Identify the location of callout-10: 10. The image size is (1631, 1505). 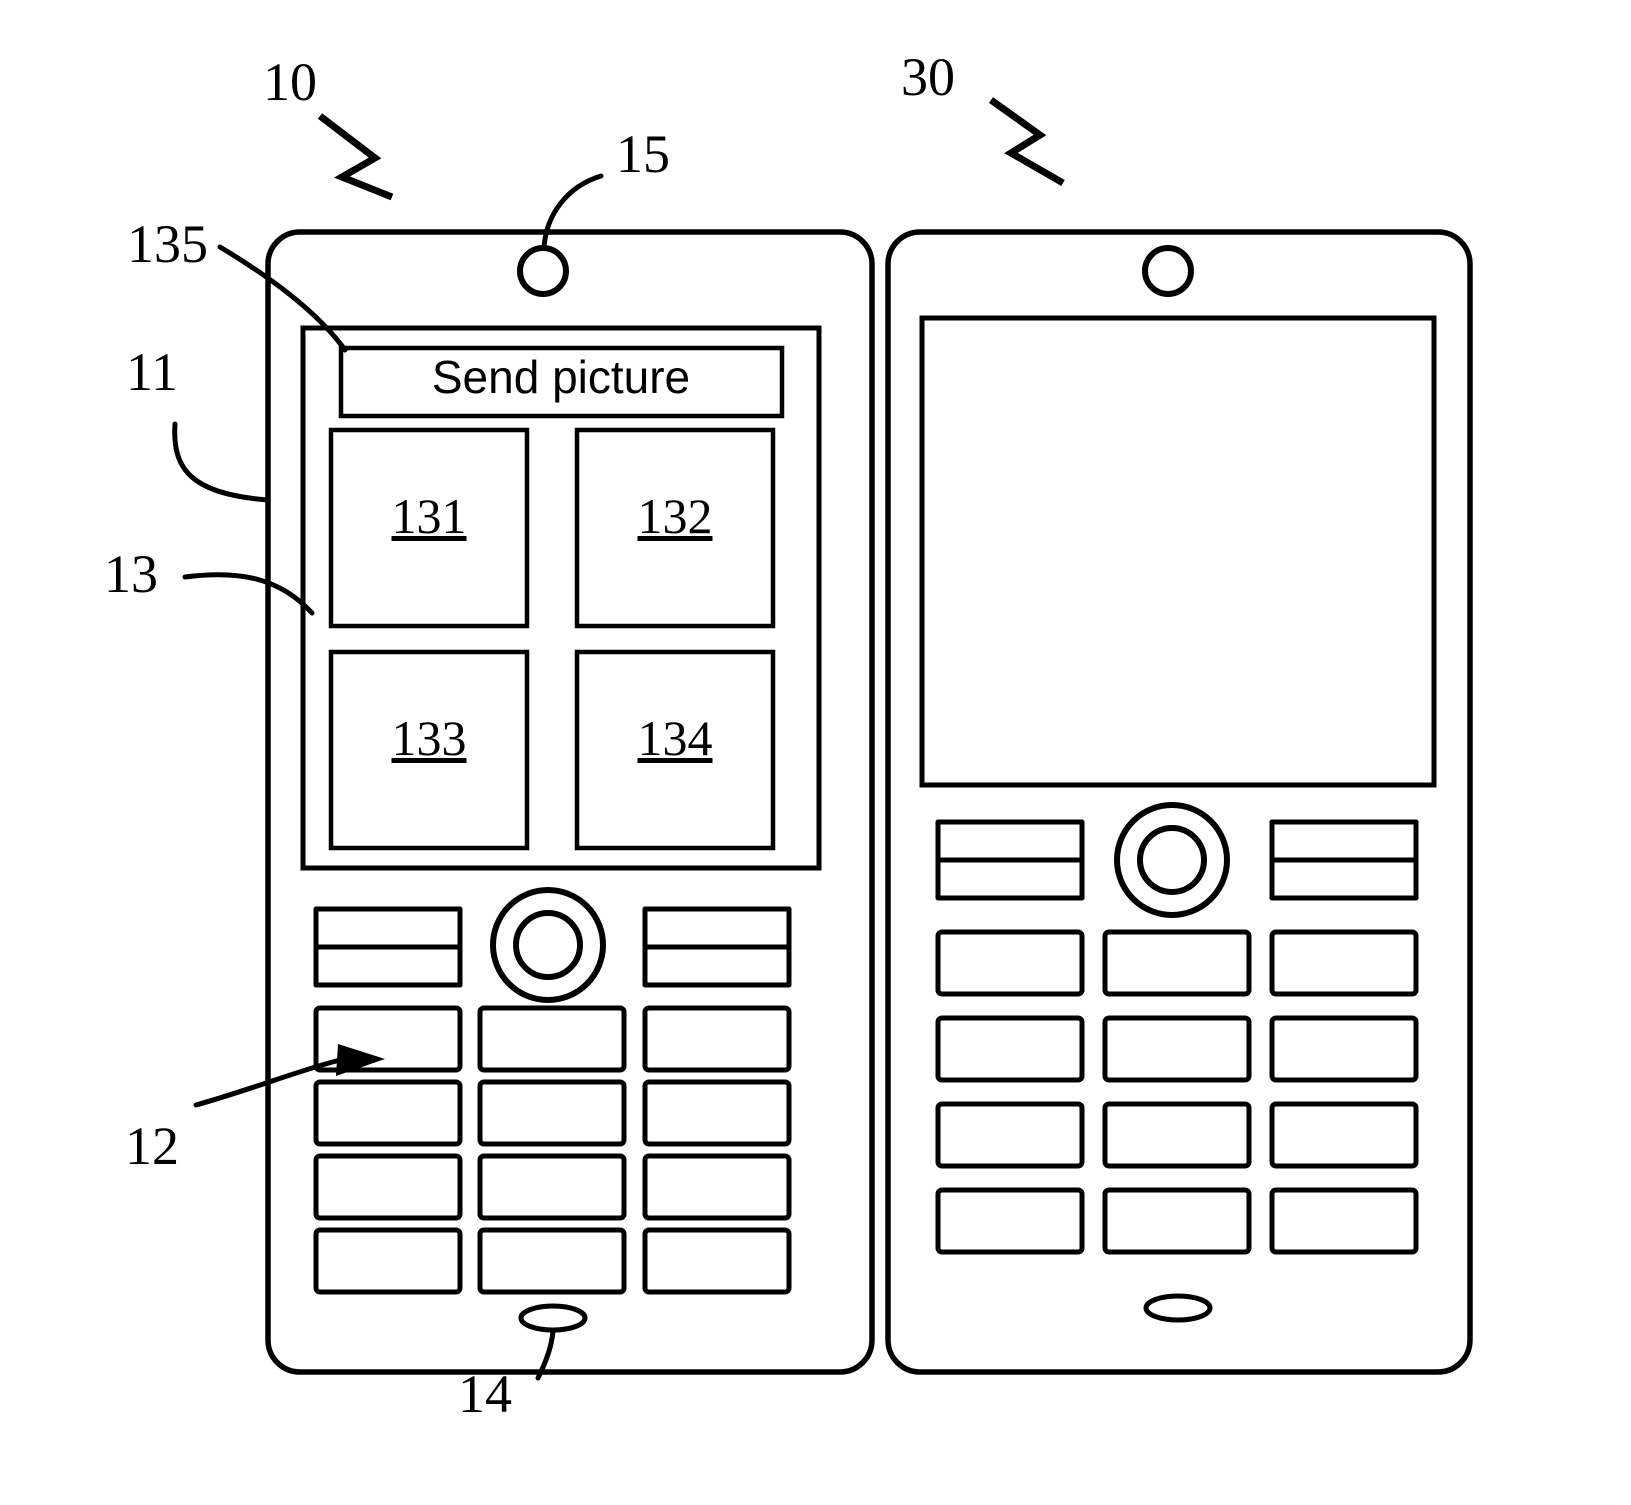
(328, 126).